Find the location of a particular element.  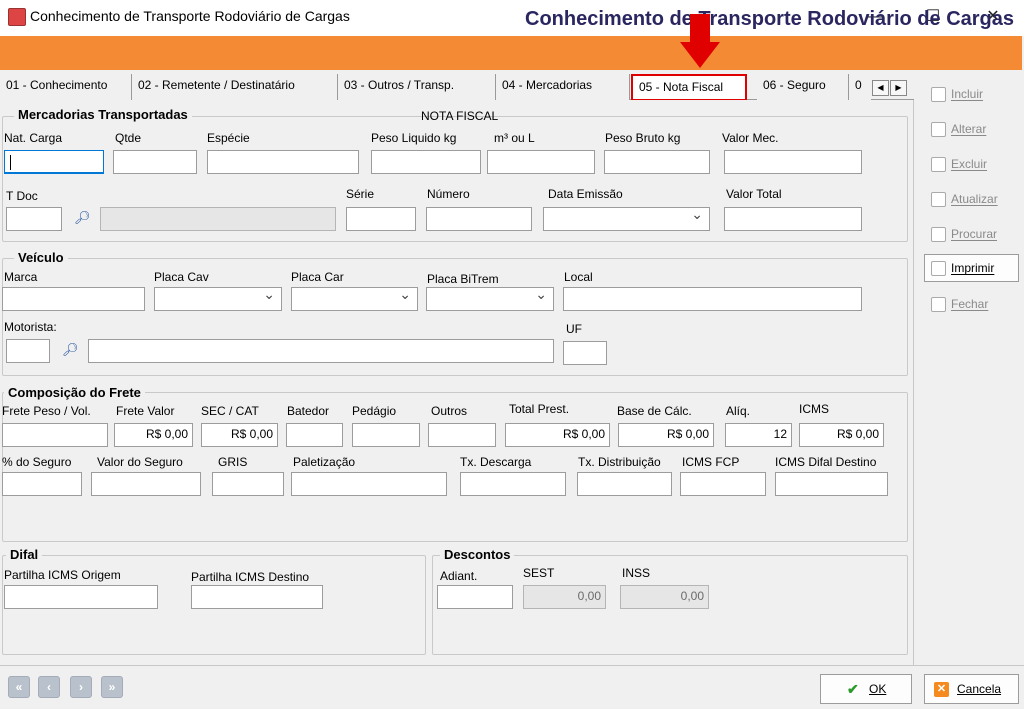

local-label: Local is located at coordinates (578, 277).